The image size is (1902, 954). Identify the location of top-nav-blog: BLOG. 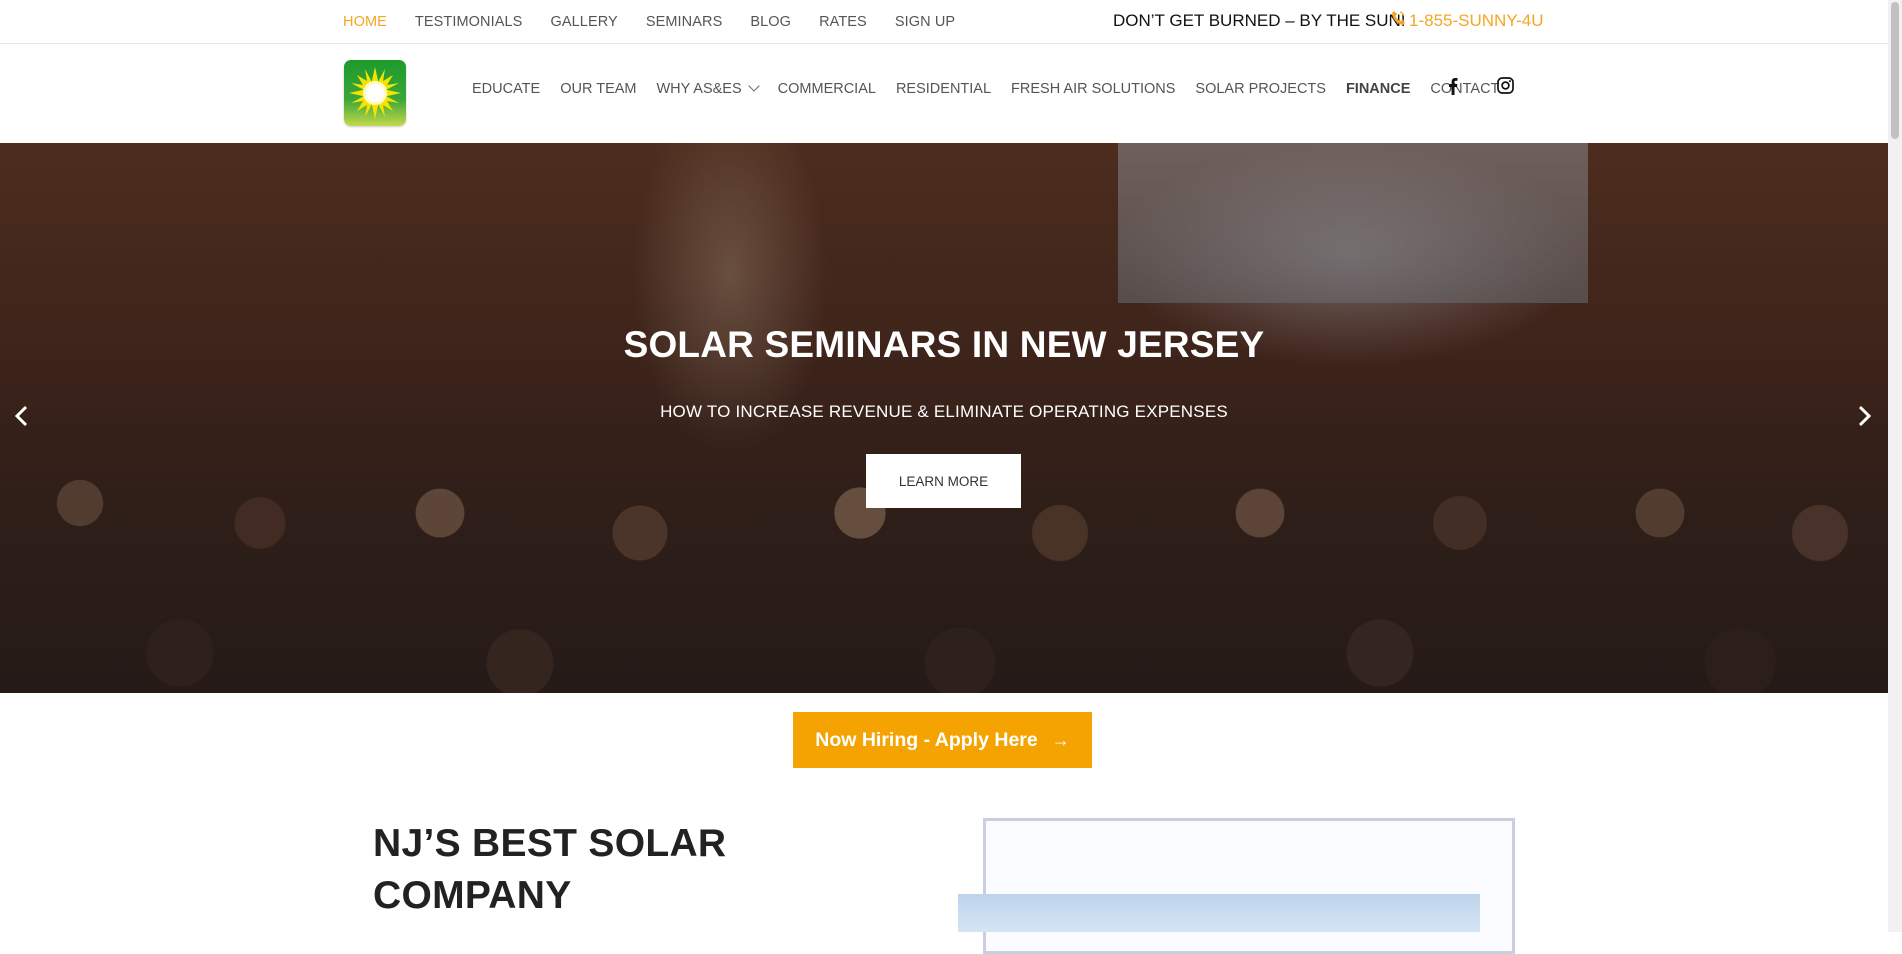
(770, 22).